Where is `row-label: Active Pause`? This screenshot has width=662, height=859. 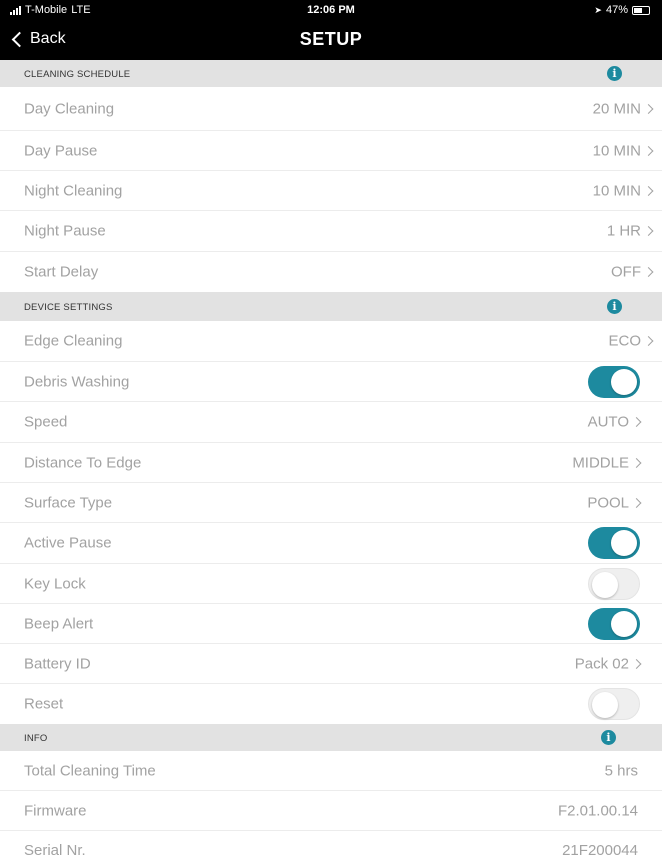 row-label: Active Pause is located at coordinates (68, 543).